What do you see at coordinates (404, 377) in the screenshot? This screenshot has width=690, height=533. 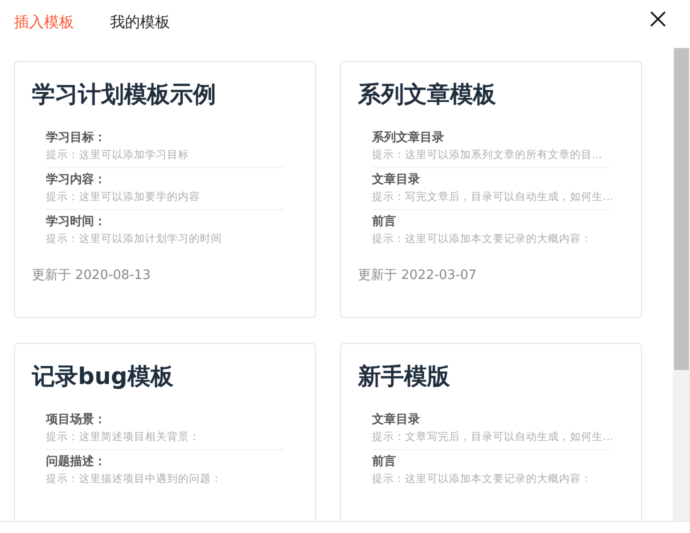 I see `template-title: 新手模版` at bounding box center [404, 377].